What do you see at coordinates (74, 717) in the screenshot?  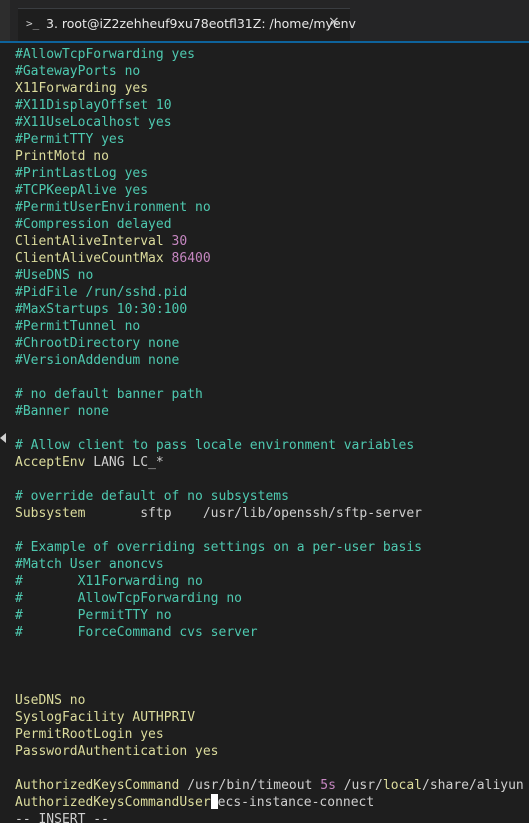 I see `line-token: SyslogFacility` at bounding box center [74, 717].